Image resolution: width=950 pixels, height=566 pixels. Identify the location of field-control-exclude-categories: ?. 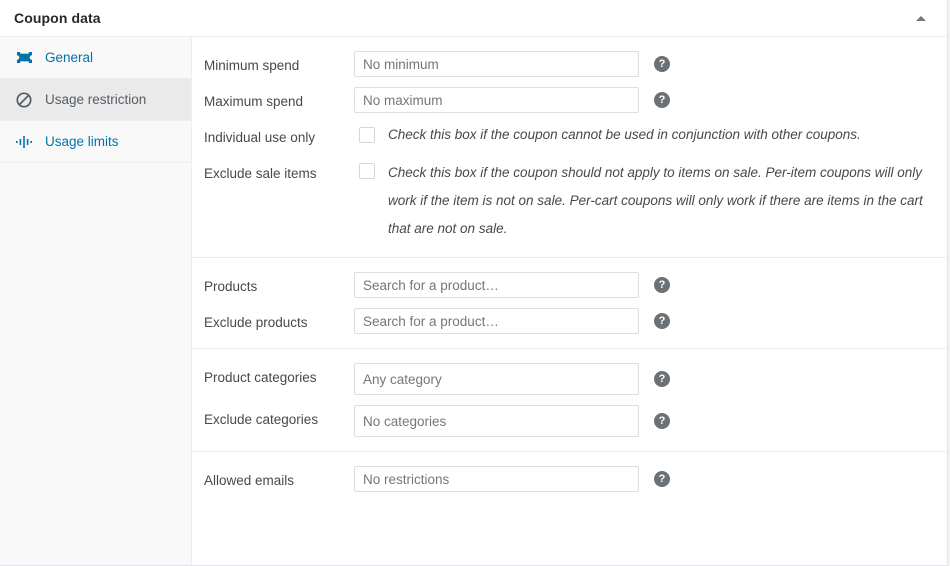
(644, 421).